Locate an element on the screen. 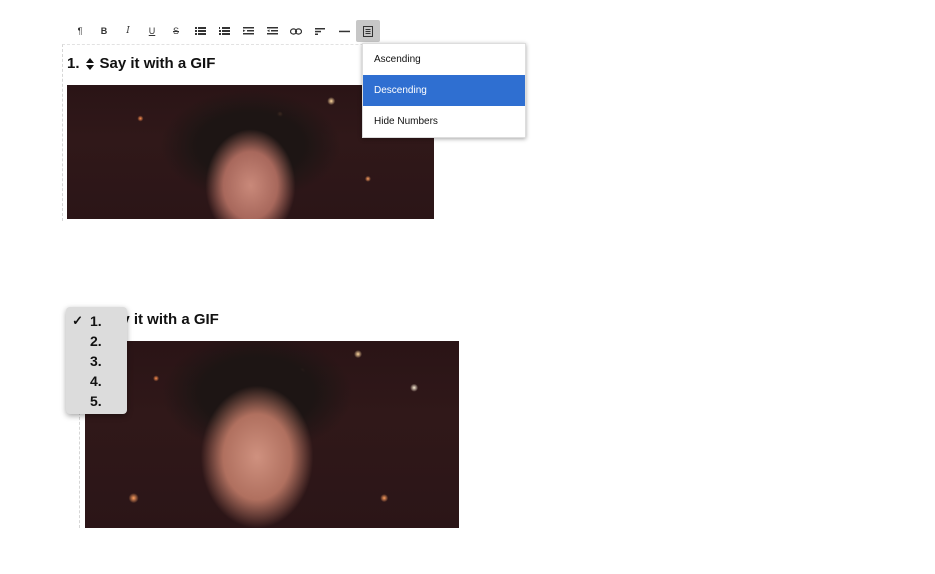 This screenshot has width=935, height=574. link-icon is located at coordinates (296, 31).